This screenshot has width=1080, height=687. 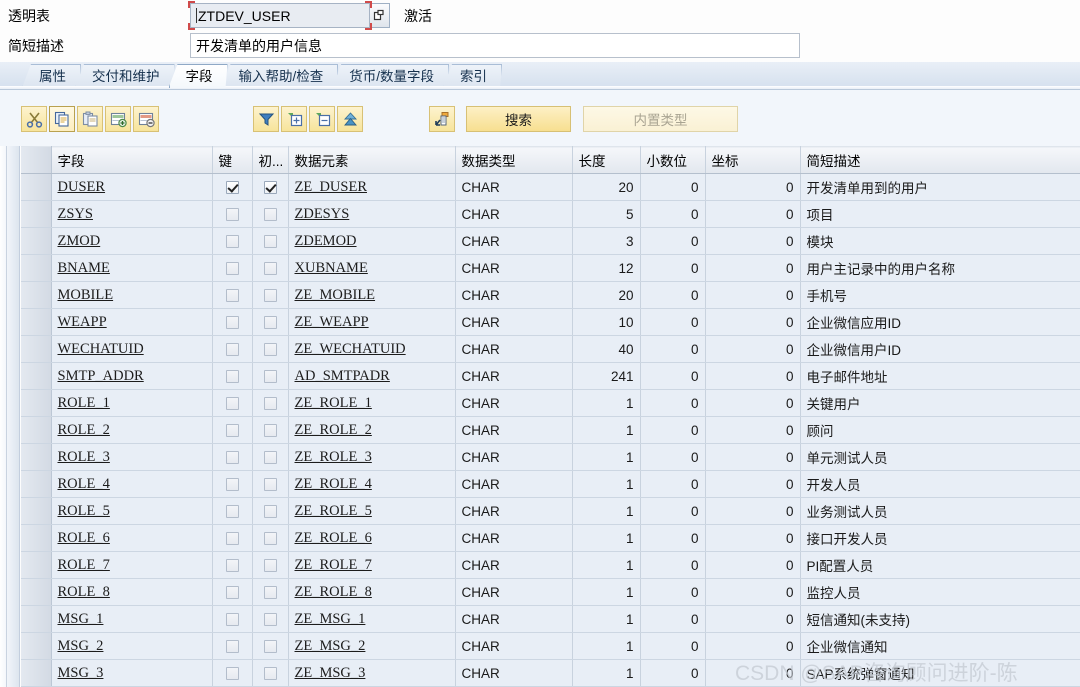 I want to click on data-element-link: ZE_MSG_1, so click(x=330, y=619).